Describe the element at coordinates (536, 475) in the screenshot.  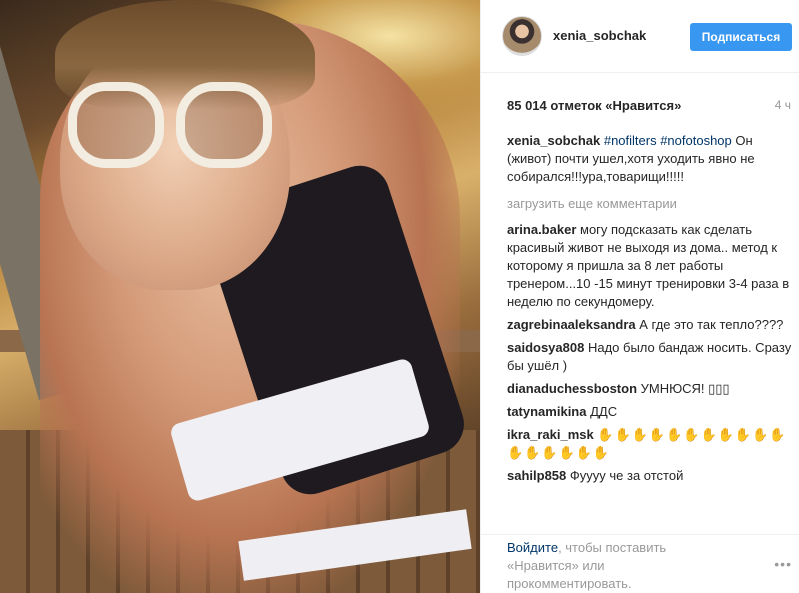
I see `comment-username: sahilp858` at that location.